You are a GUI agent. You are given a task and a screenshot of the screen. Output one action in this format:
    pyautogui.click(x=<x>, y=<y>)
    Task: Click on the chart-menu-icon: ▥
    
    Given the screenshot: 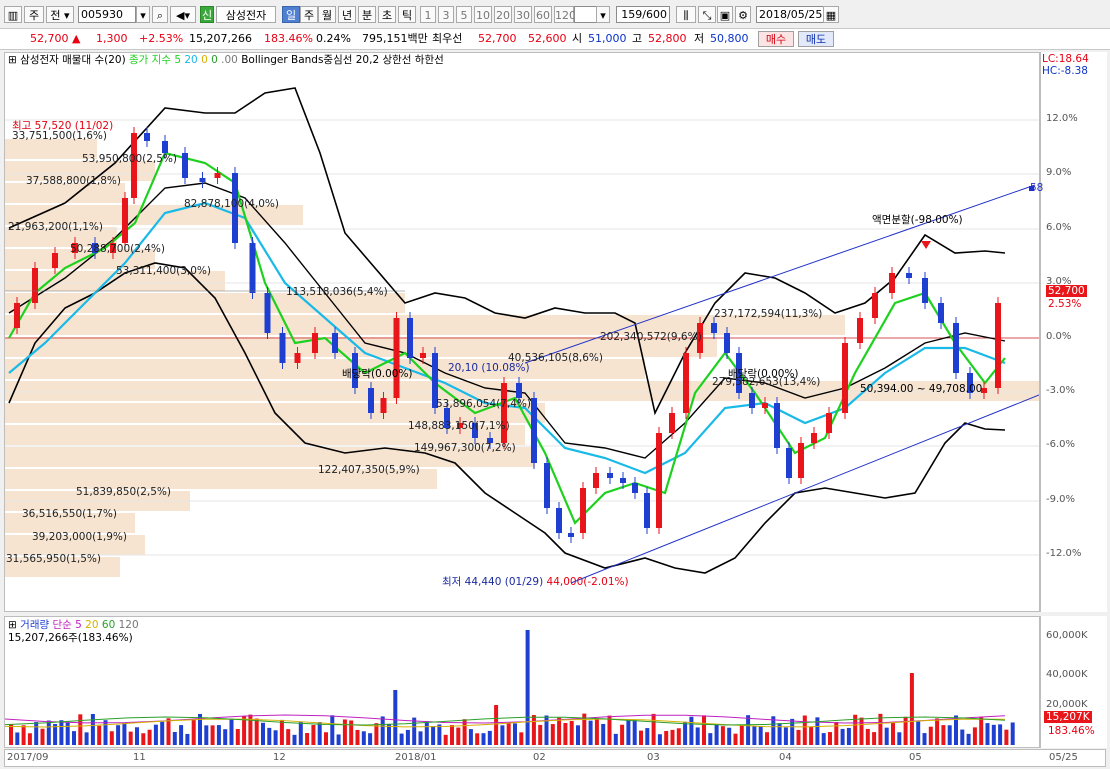 What is the action you would take?
    pyautogui.click(x=13, y=14)
    